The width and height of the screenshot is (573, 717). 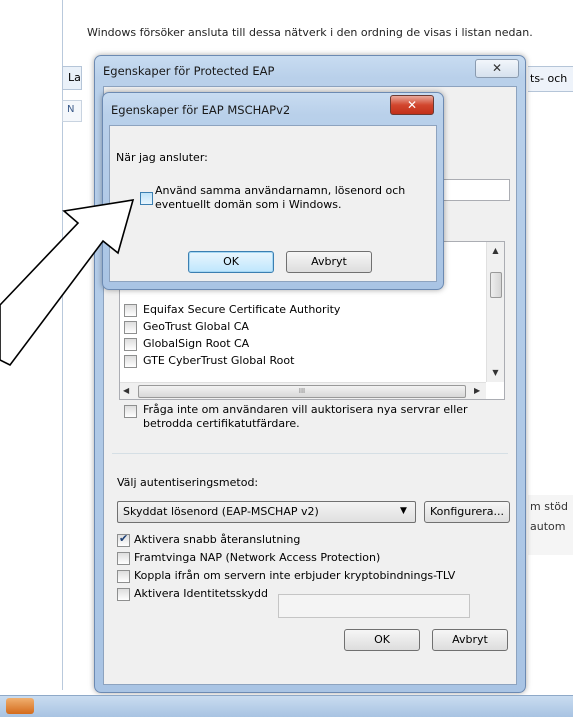 What do you see at coordinates (146, 198) in the screenshot?
I see `use-windows-credentials-checkbox` at bounding box center [146, 198].